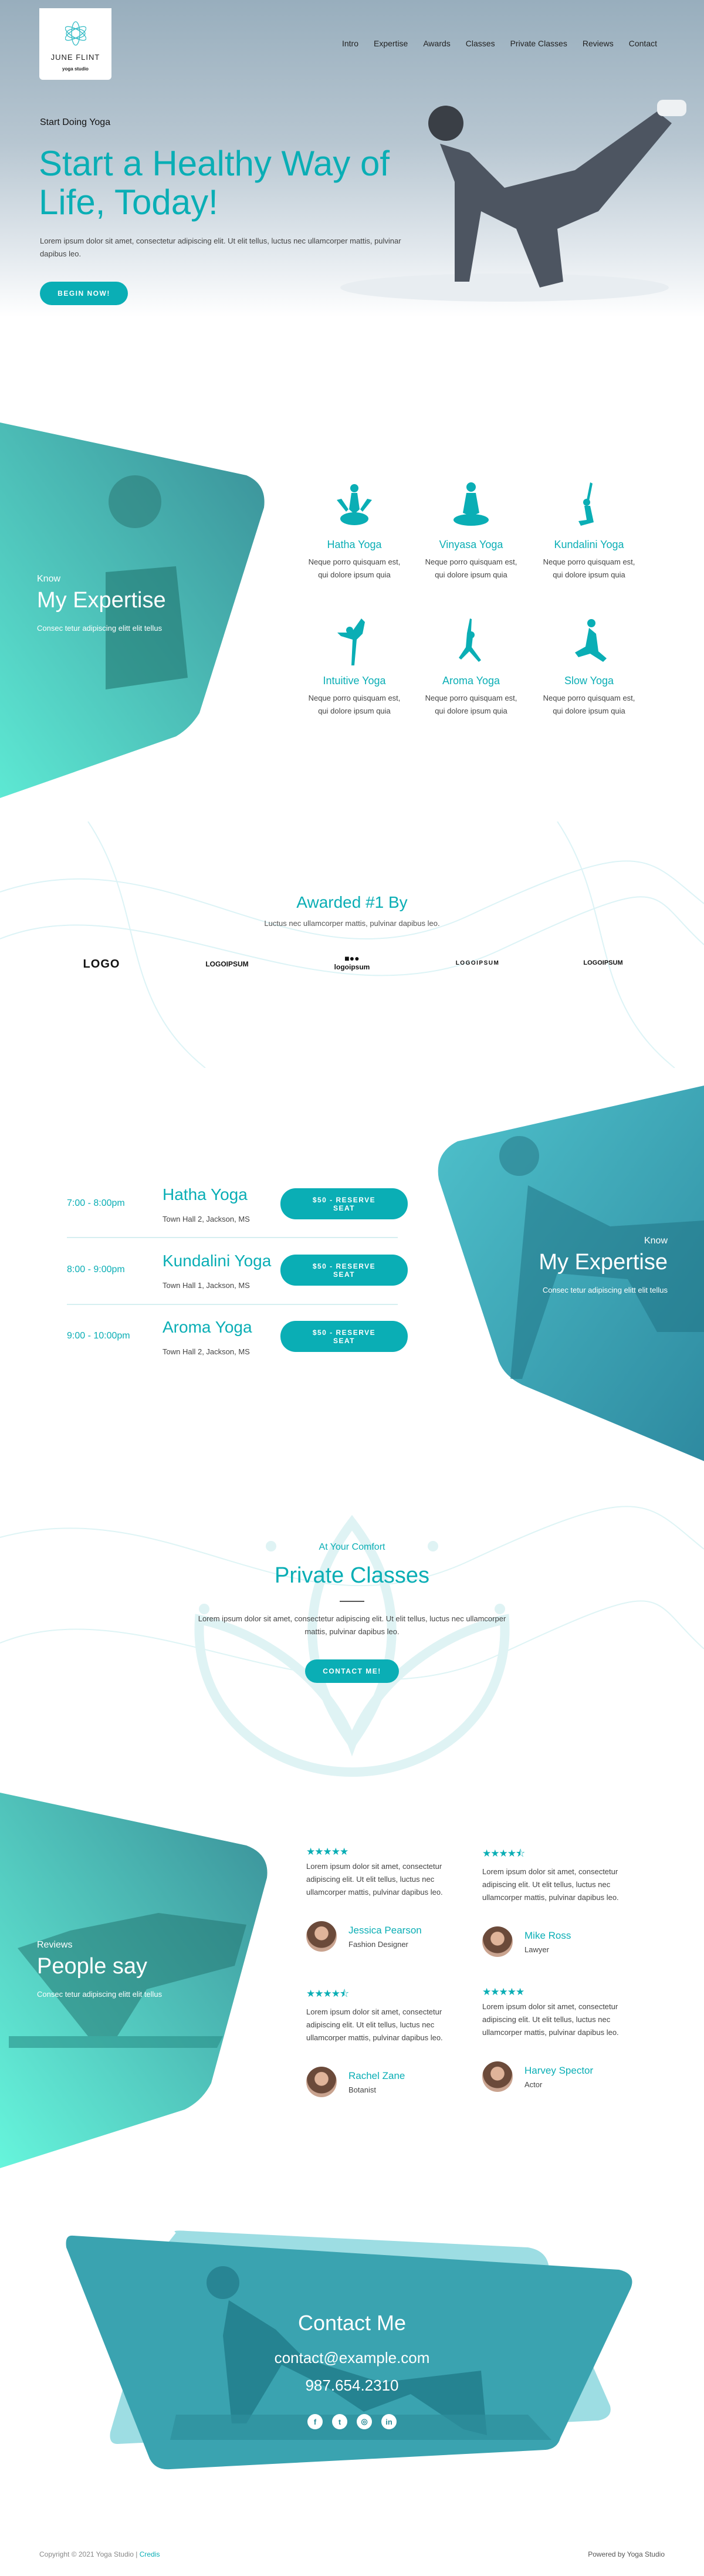  Describe the element at coordinates (96, 1270) in the screenshot. I see `class-time: 8:00 - 9:00pm` at that location.